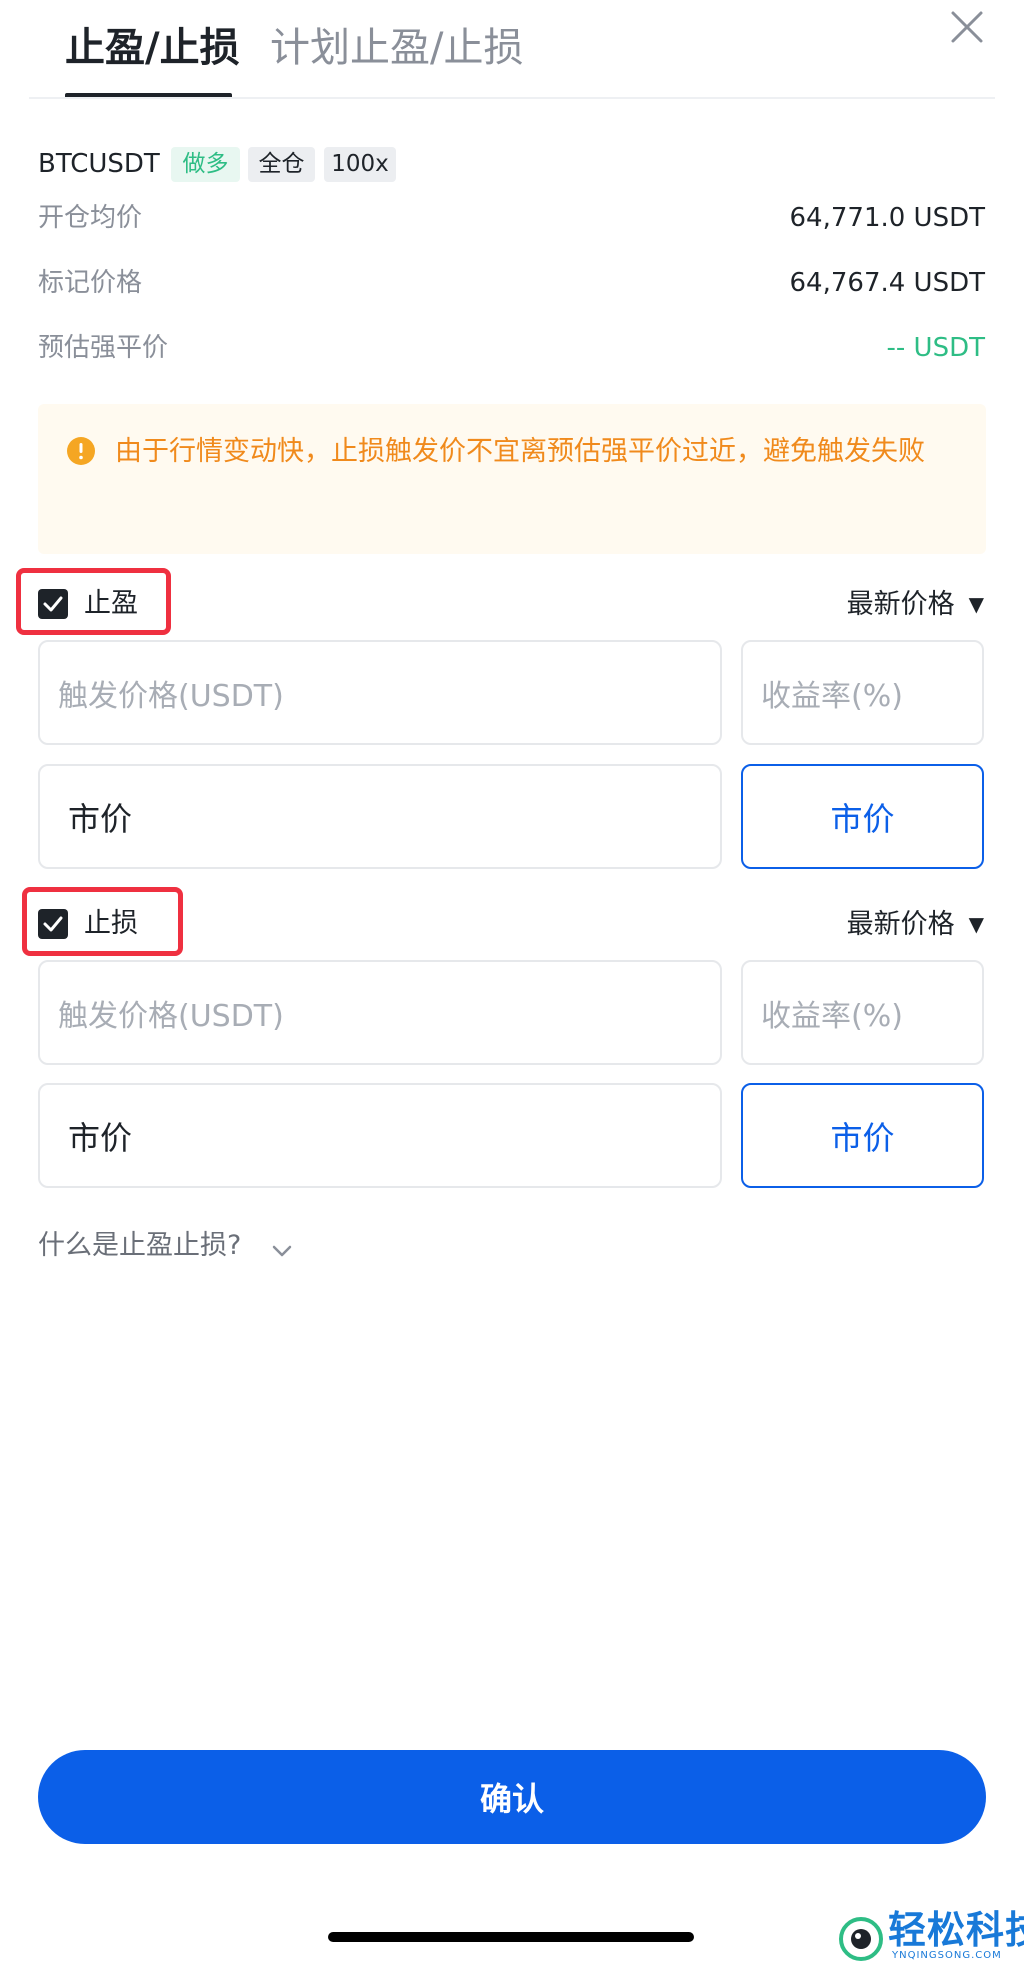 This screenshot has height=1966, width=1024. Describe the element at coordinates (512, 1797) in the screenshot. I see `confirm-button: 确认` at that location.